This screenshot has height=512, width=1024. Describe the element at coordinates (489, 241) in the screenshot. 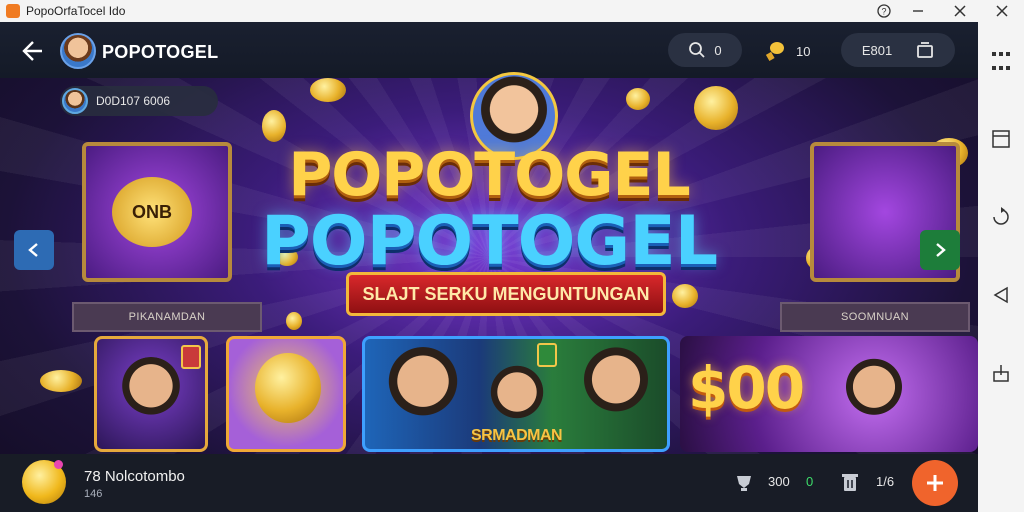

I see `hero-logo-bottom: POPOTOGEL` at that location.